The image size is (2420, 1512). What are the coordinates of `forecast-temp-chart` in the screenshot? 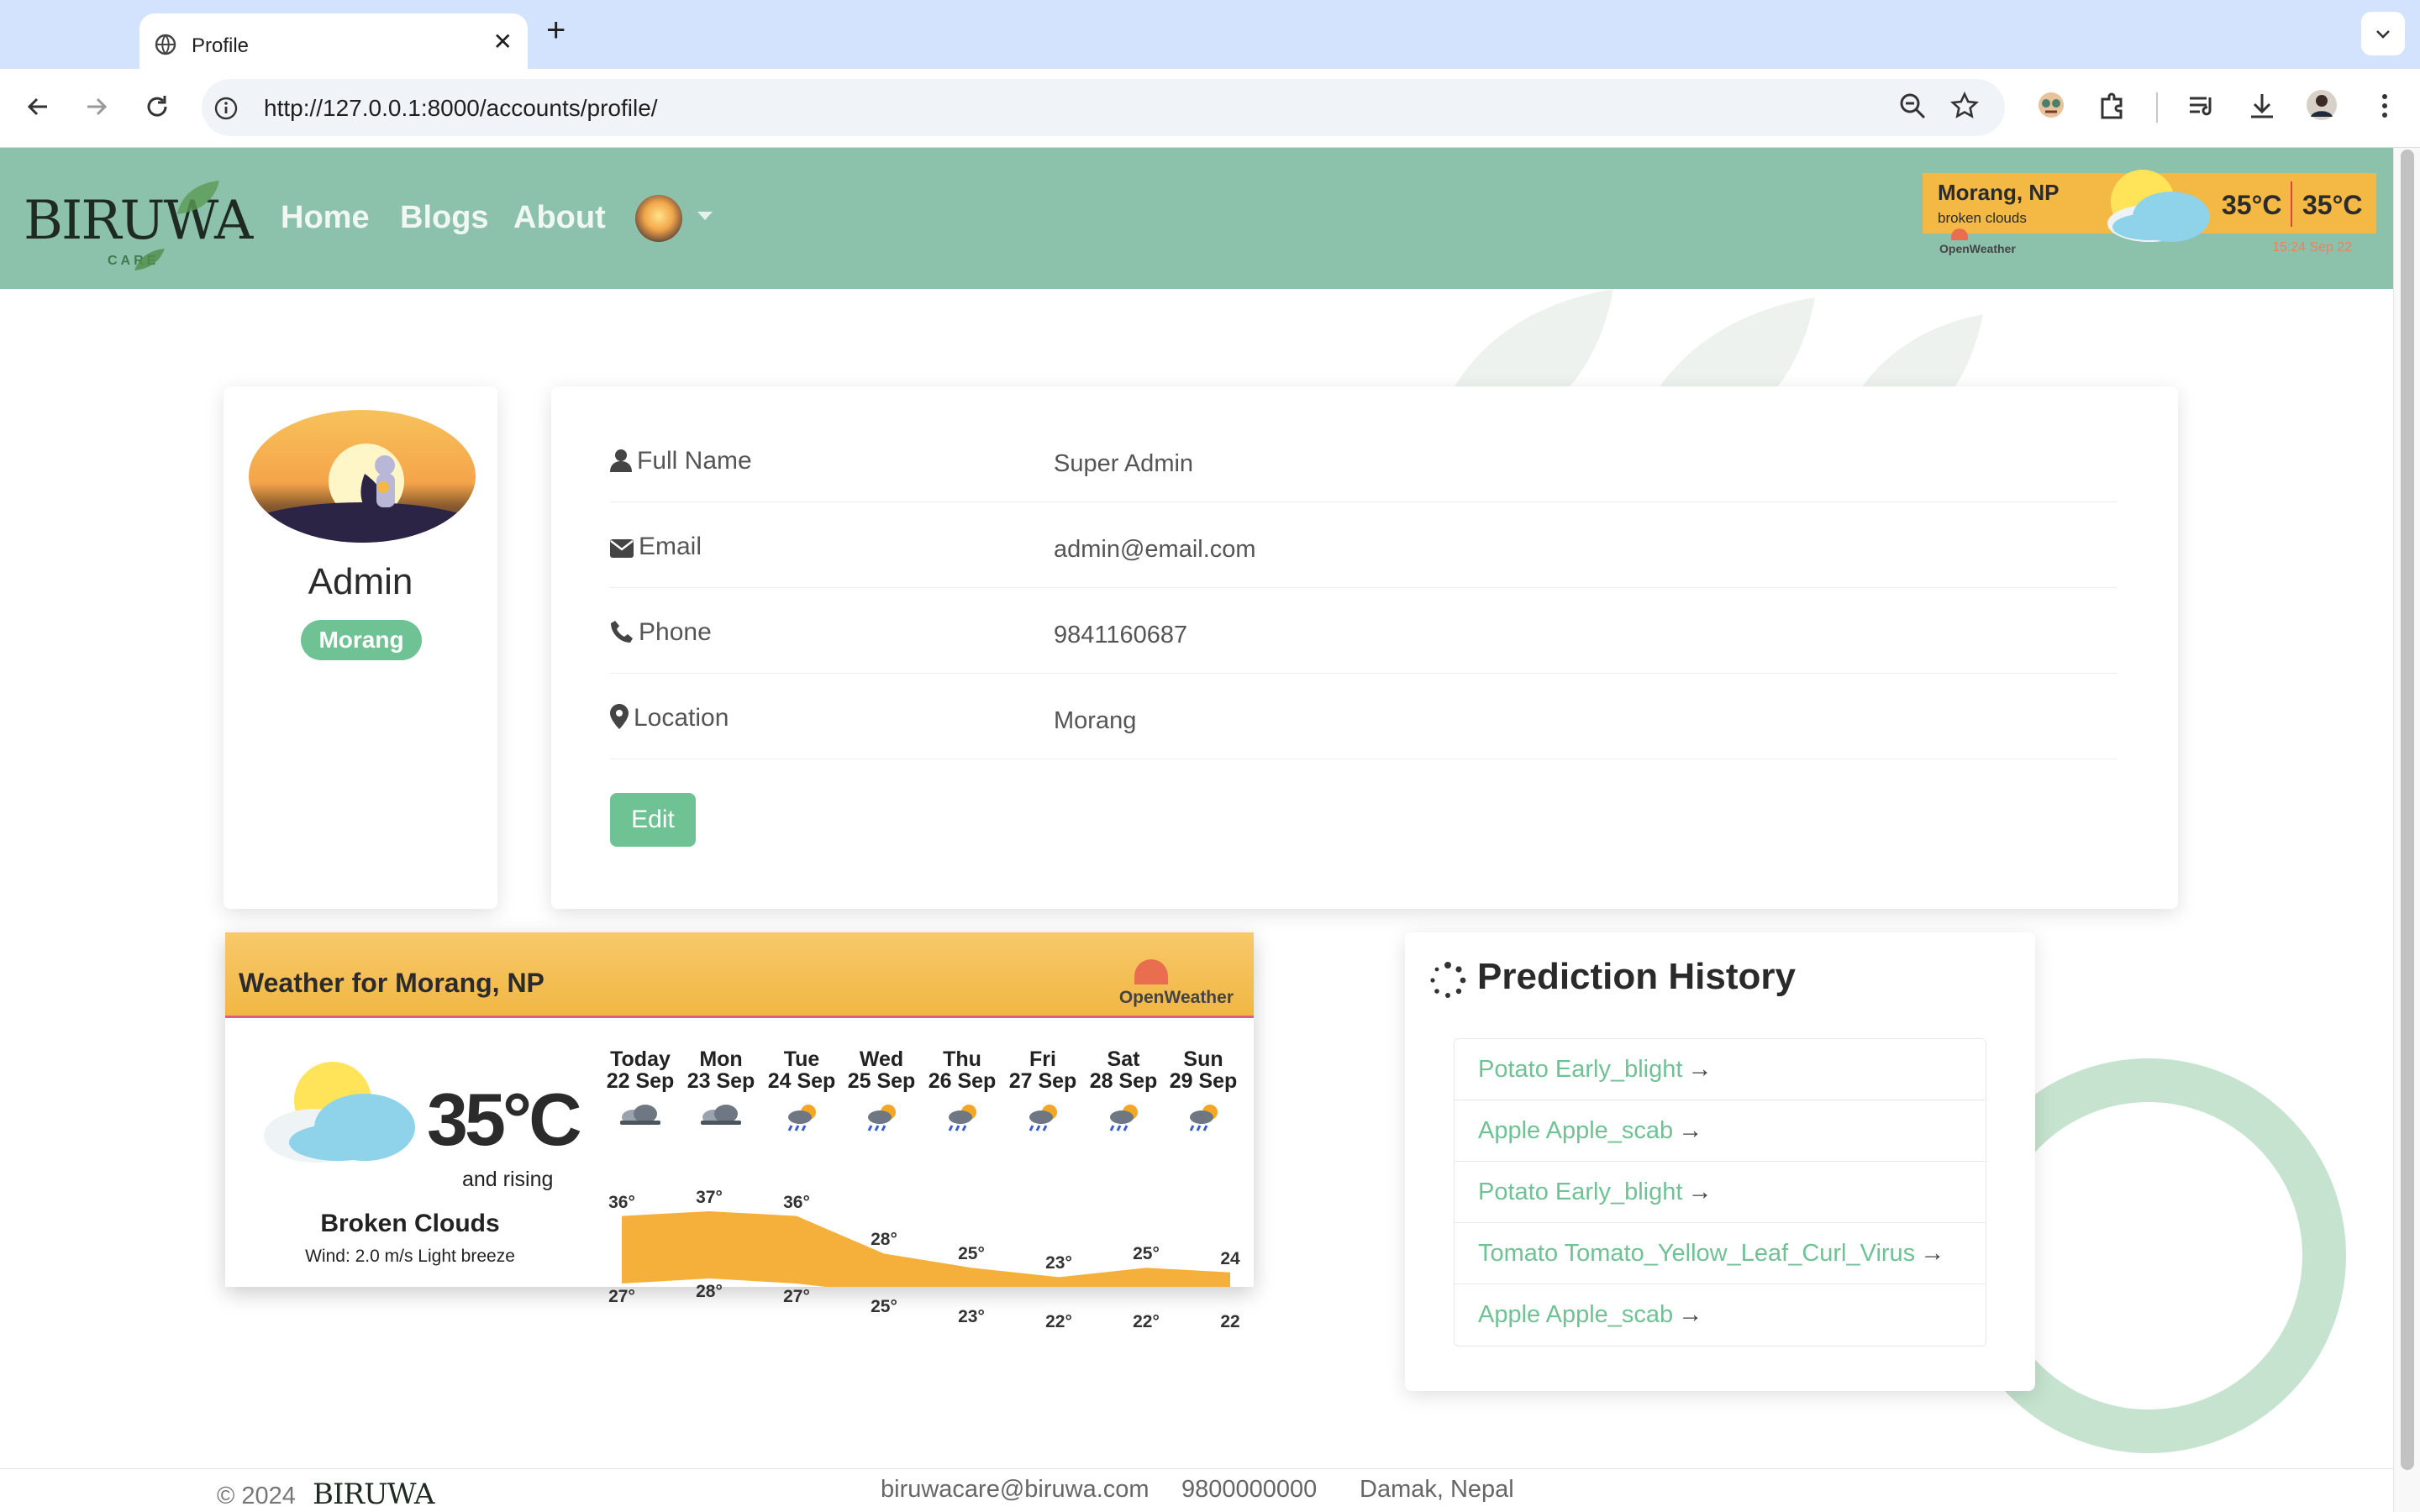 It's located at (926, 1249).